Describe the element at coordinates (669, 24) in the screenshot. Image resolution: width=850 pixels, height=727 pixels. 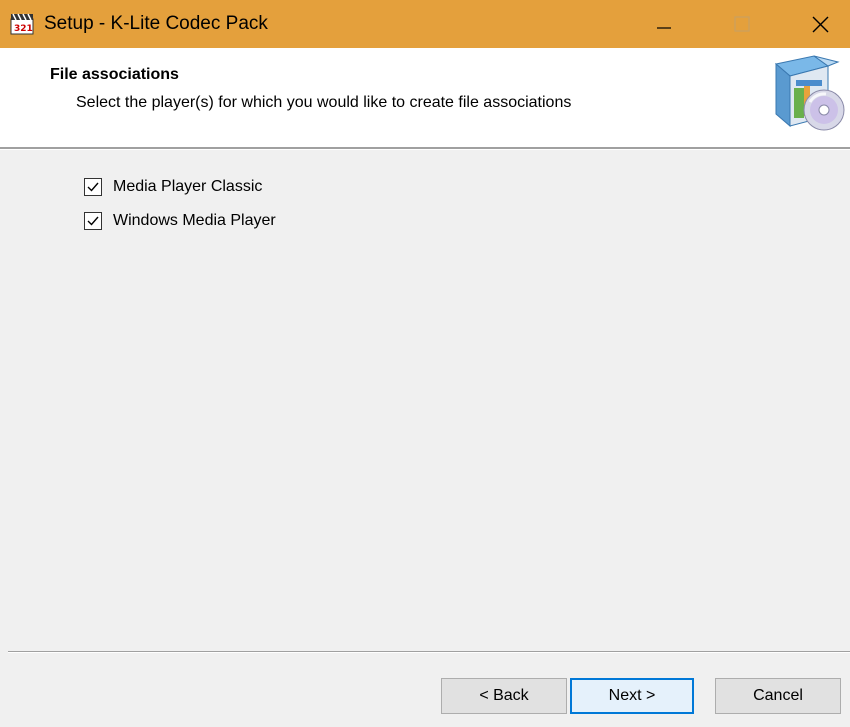
I see `minimize-button` at that location.